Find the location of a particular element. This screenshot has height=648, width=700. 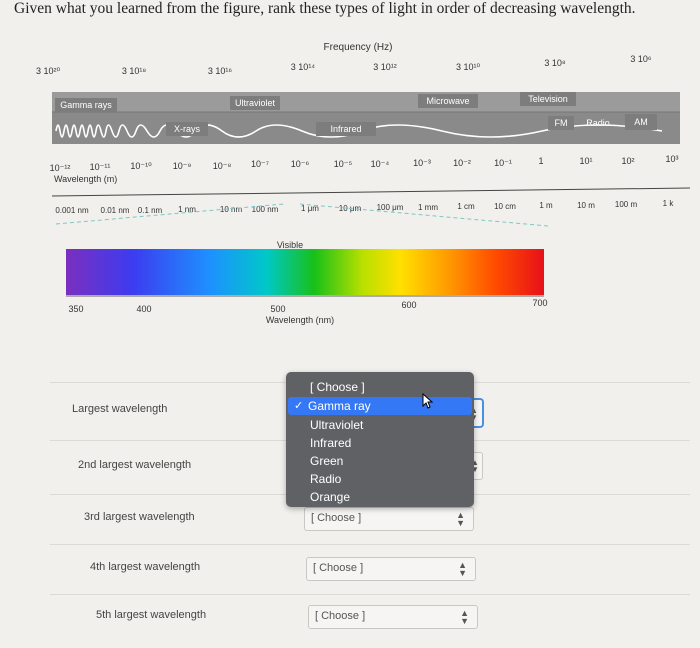

option-orange: Orange is located at coordinates (380, 497).